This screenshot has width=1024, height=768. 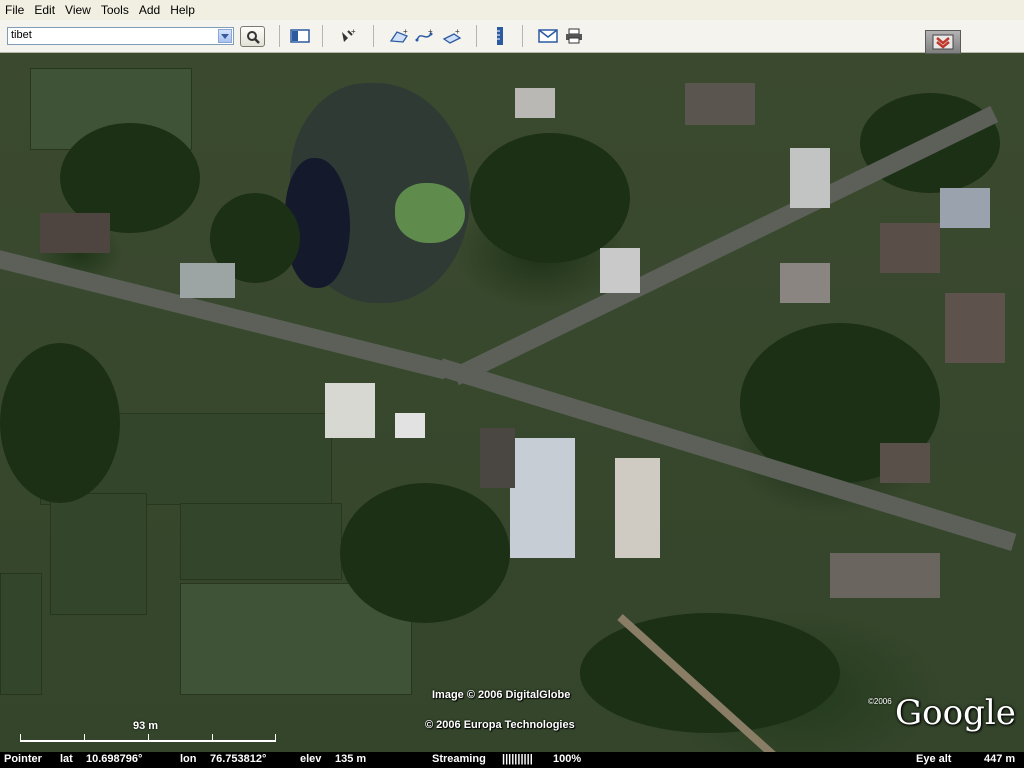 I want to click on menu-bar: File Edit View Tools Add Help, so click(x=512, y=10).